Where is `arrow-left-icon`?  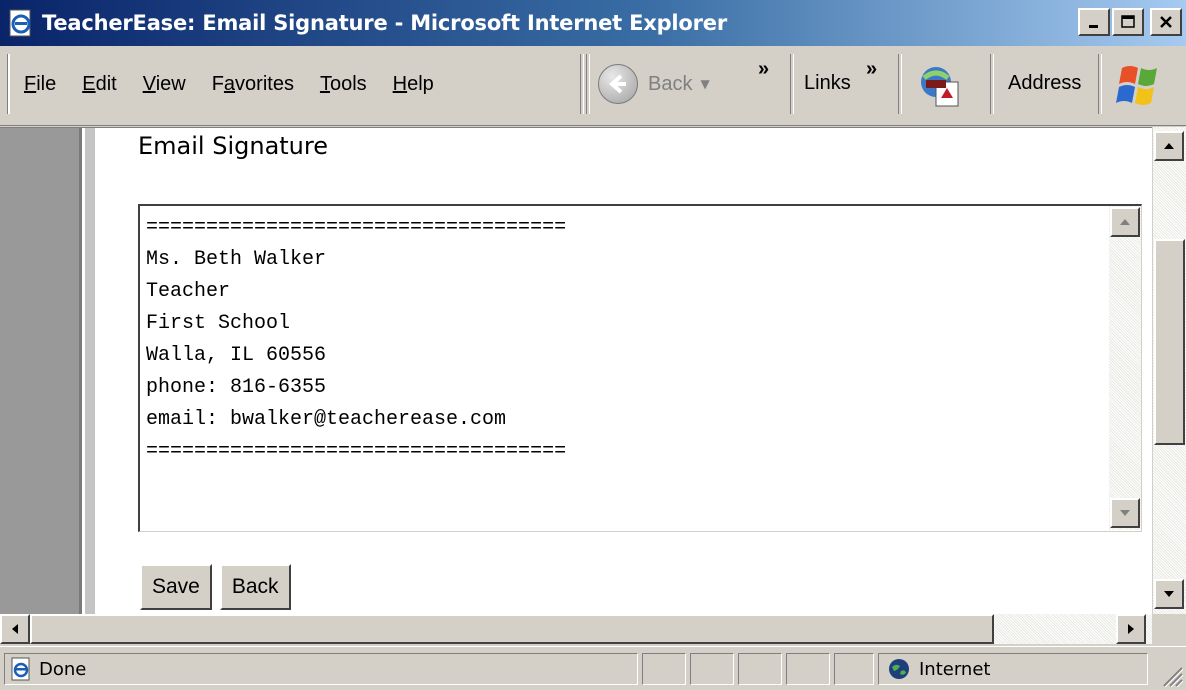
arrow-left-icon is located at coordinates (15, 629).